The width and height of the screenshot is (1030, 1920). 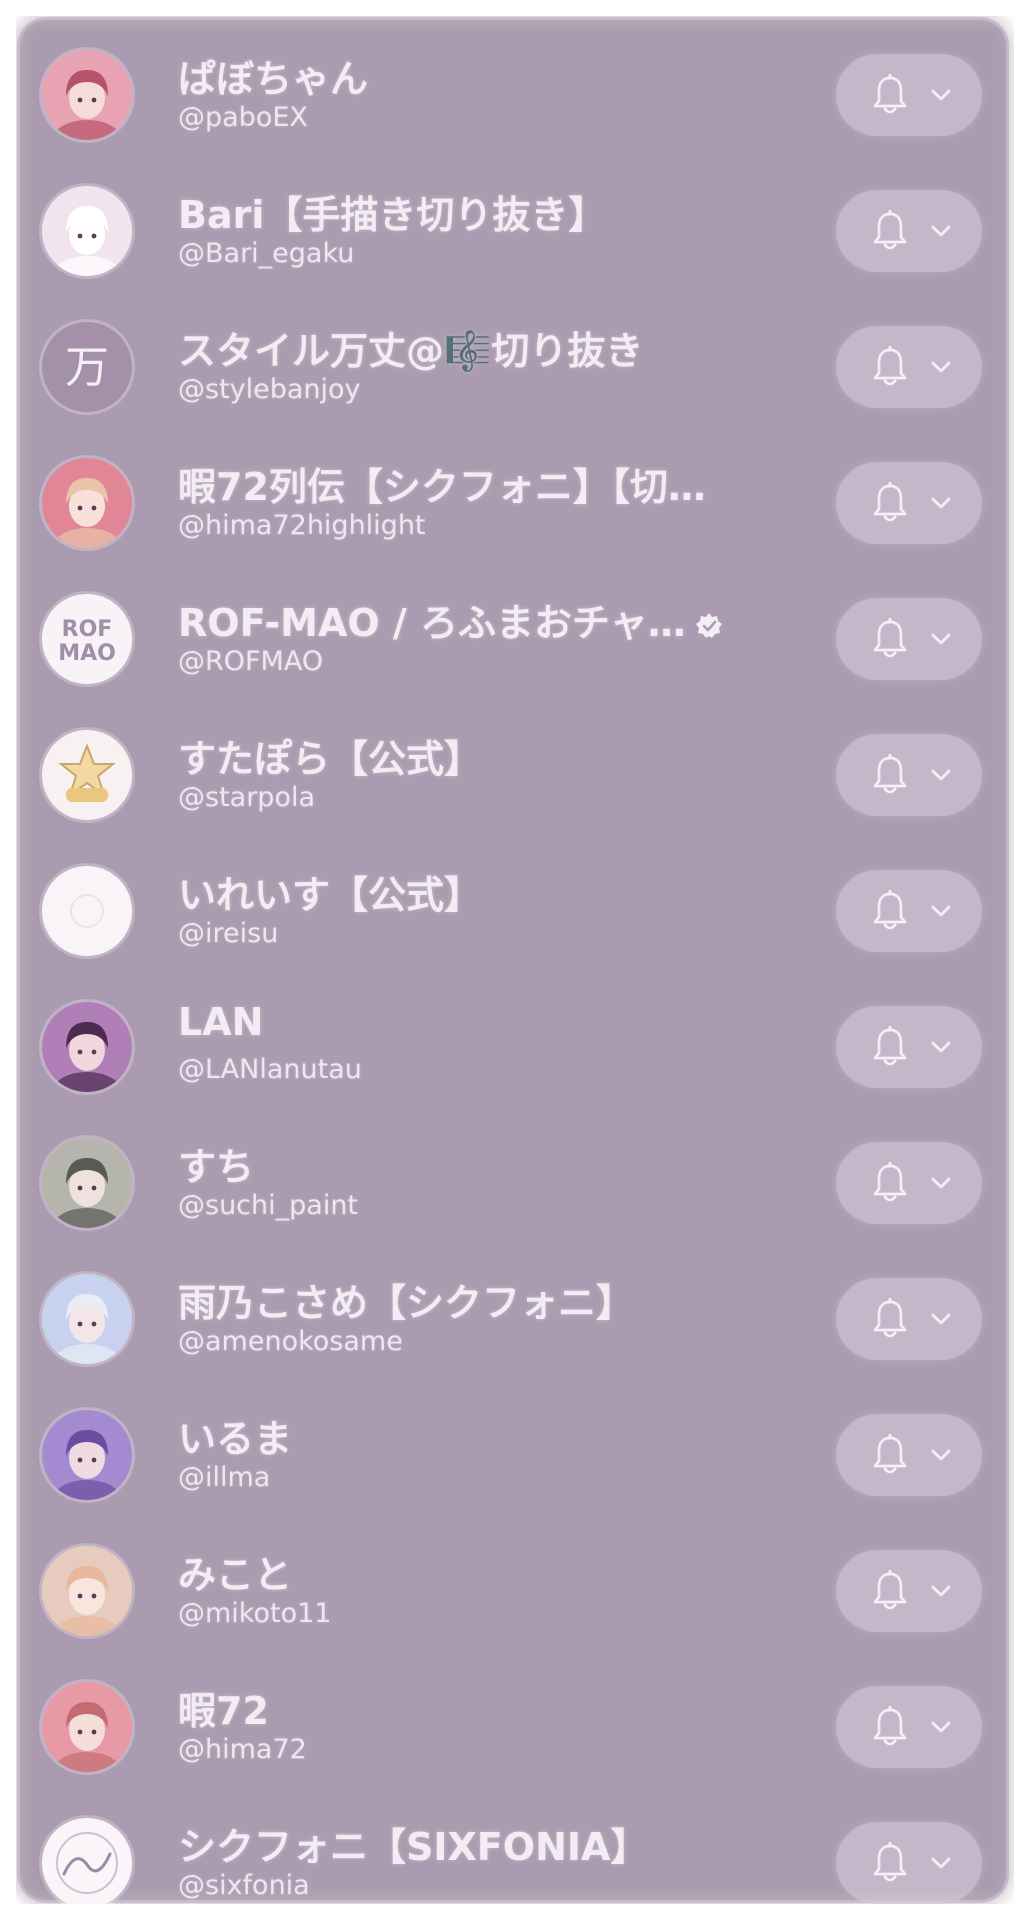 I want to click on subscription-row: LAN @LANlanutau, so click(x=515, y=1044).